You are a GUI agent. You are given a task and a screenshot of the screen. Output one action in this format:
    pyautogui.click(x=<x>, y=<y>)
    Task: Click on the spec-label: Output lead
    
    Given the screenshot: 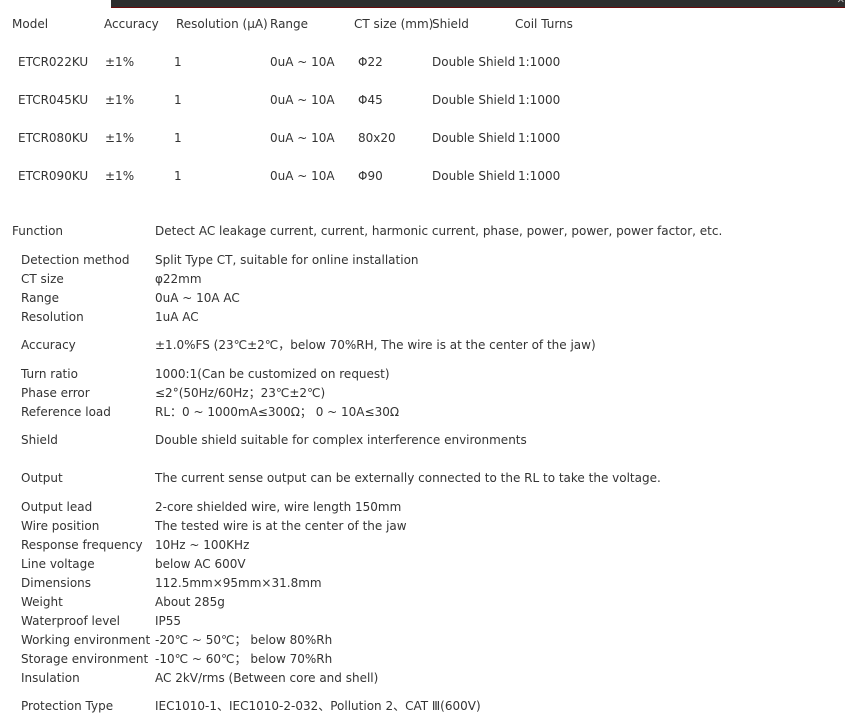 What is the action you would take?
    pyautogui.click(x=57, y=507)
    